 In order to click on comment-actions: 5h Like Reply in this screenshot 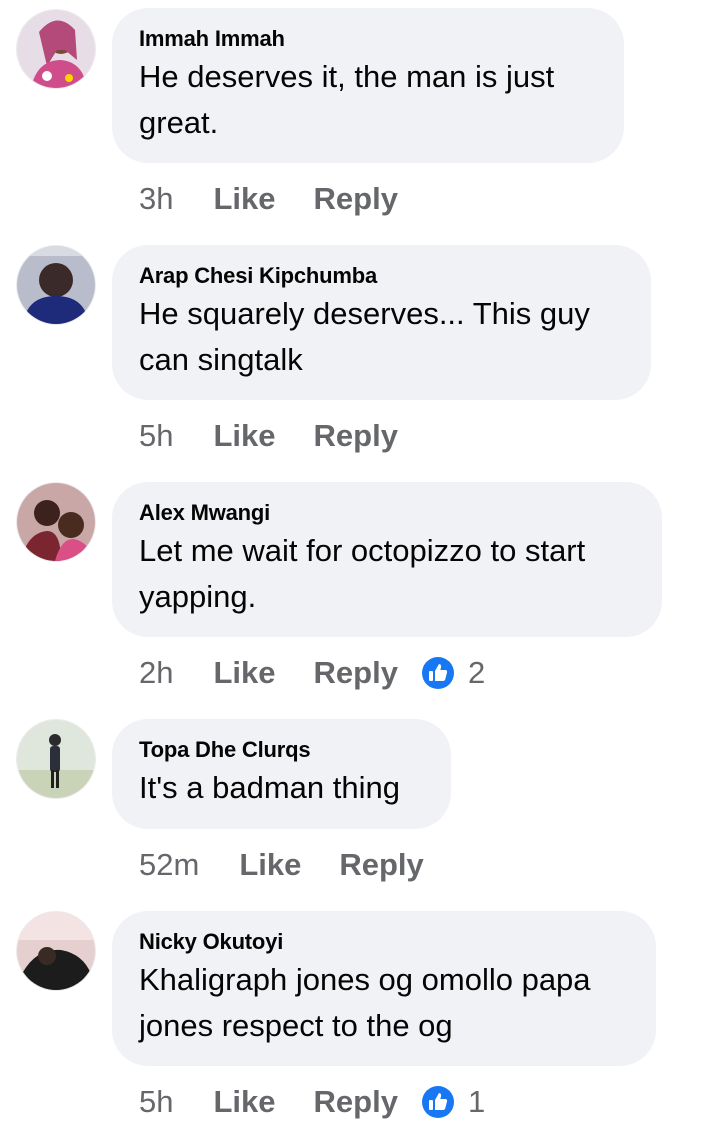, I will do `click(268, 436)`.